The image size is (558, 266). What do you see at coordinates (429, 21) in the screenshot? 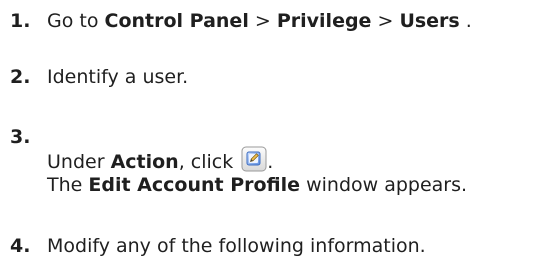
I see `users-label: Users` at bounding box center [429, 21].